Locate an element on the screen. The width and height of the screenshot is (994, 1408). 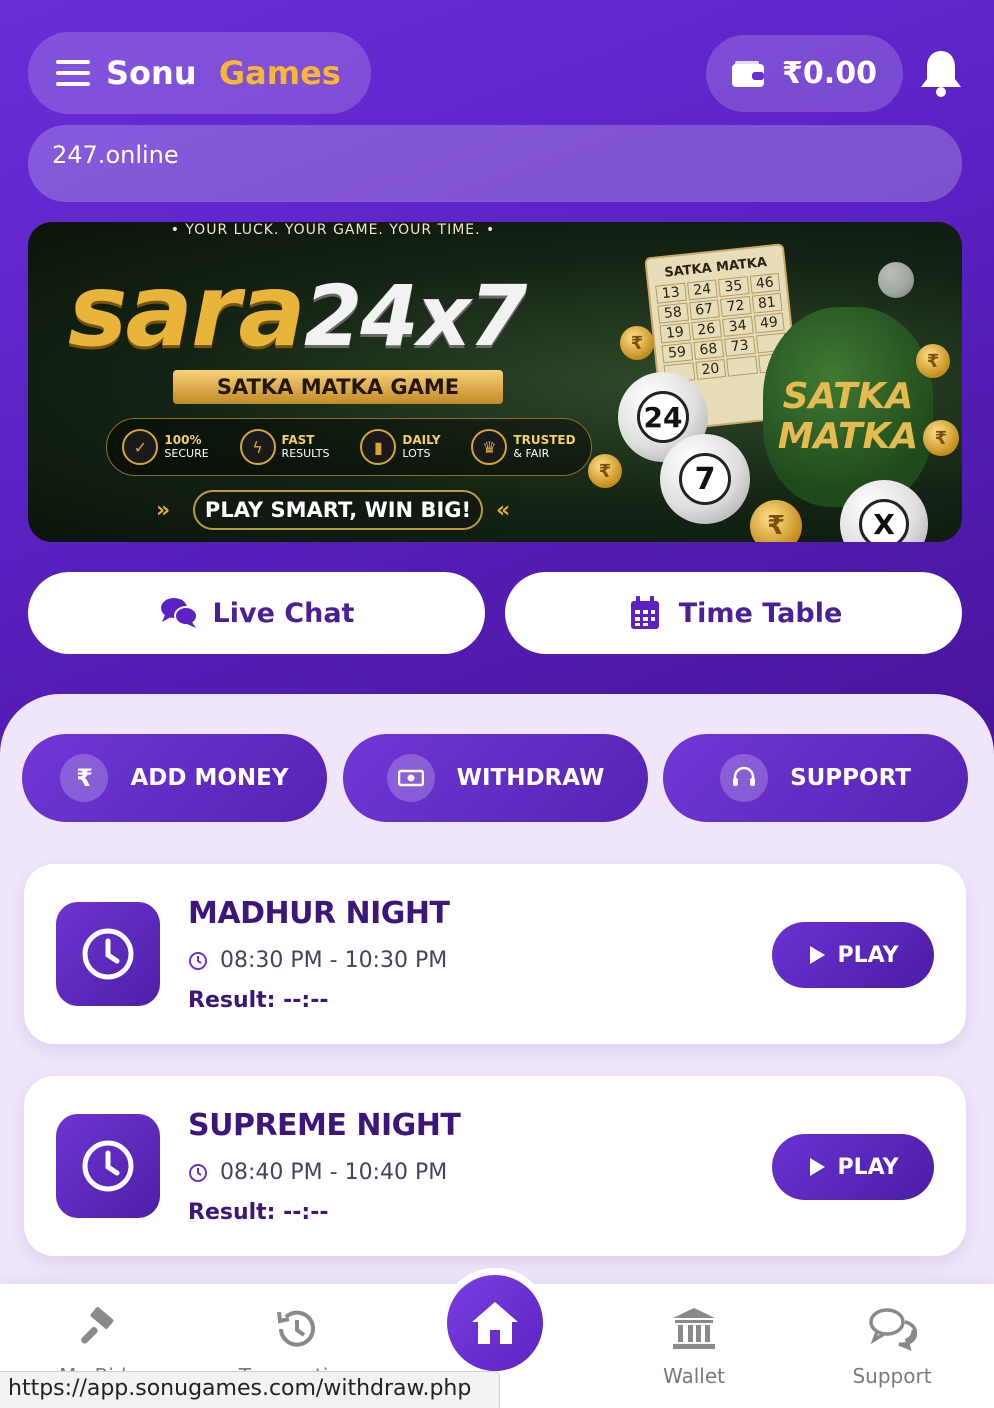
nav-support-label: Support is located at coordinates (892, 1376).